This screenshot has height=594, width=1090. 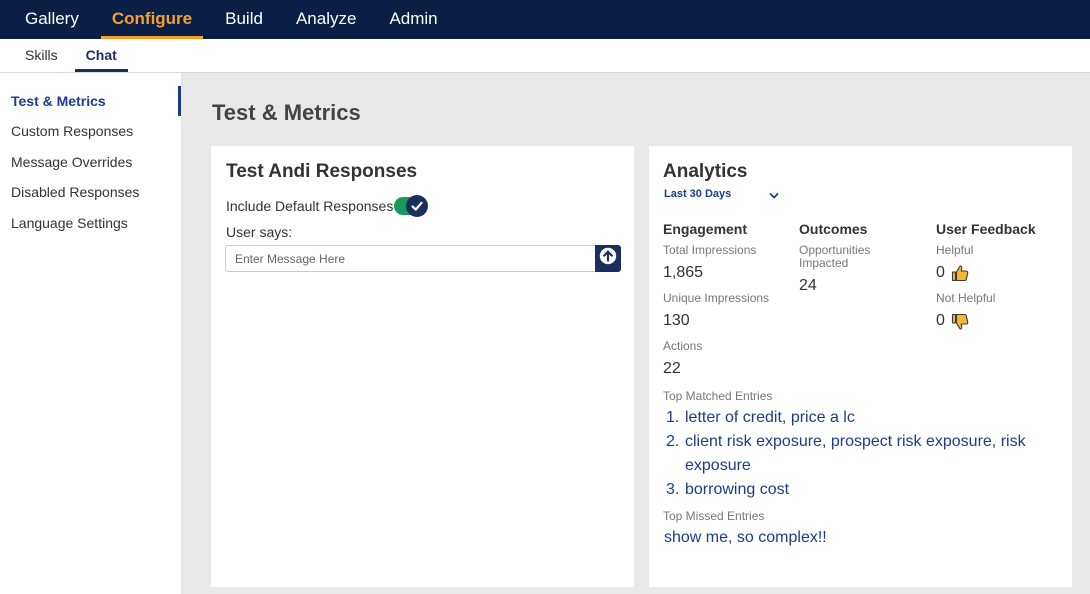 I want to click on top-nav: Gallery Configure Build Analyze Admin, so click(x=545, y=19).